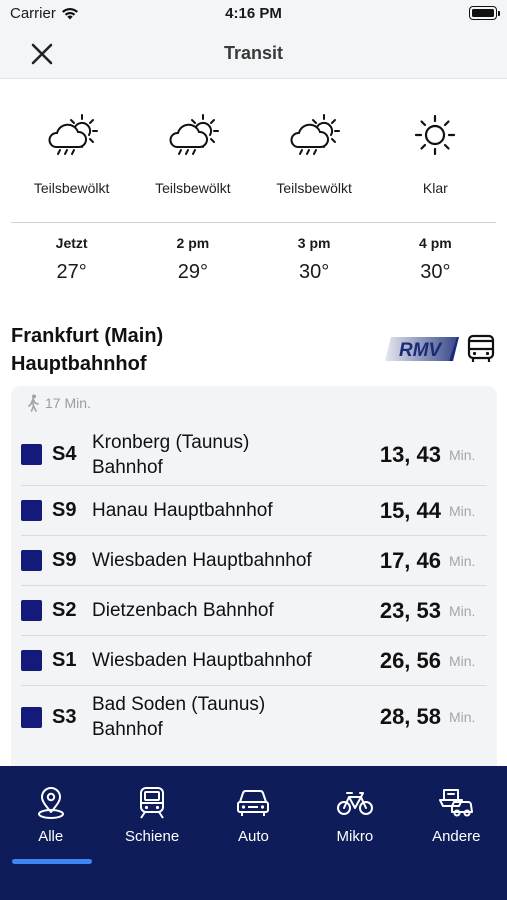 The image size is (507, 900). What do you see at coordinates (253, 836) in the screenshot?
I see `tab-label: Auto` at bounding box center [253, 836].